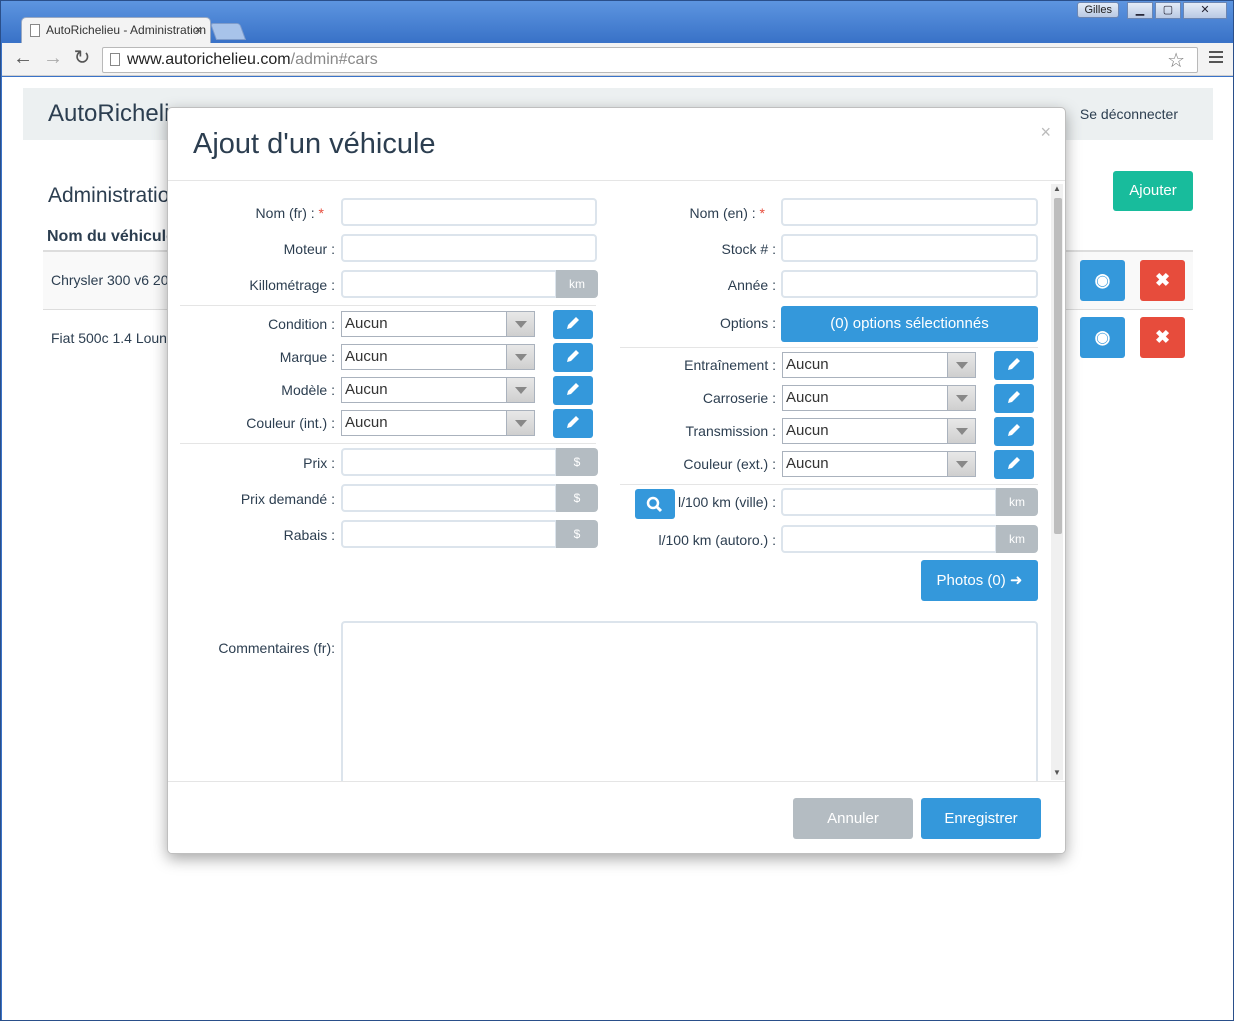 The height and width of the screenshot is (1021, 1234). What do you see at coordinates (1140, 10) in the screenshot?
I see `minimize-button: ▁` at bounding box center [1140, 10].